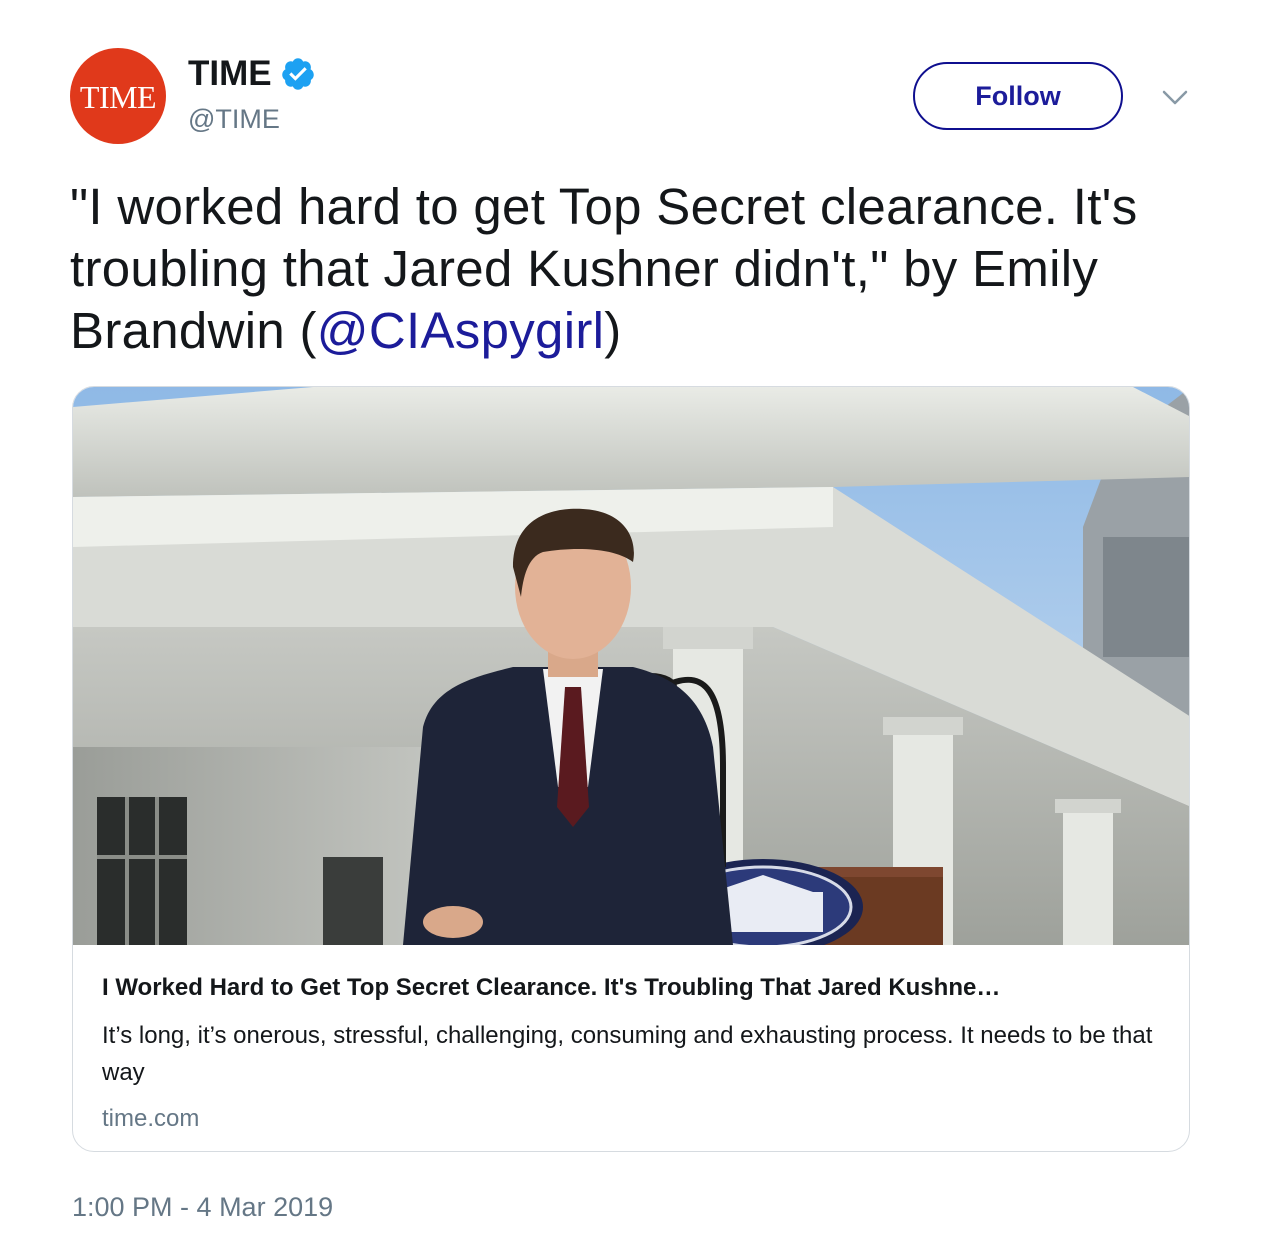 This screenshot has height=1241, width=1261. I want to click on user-handle: @TIME, so click(234, 119).